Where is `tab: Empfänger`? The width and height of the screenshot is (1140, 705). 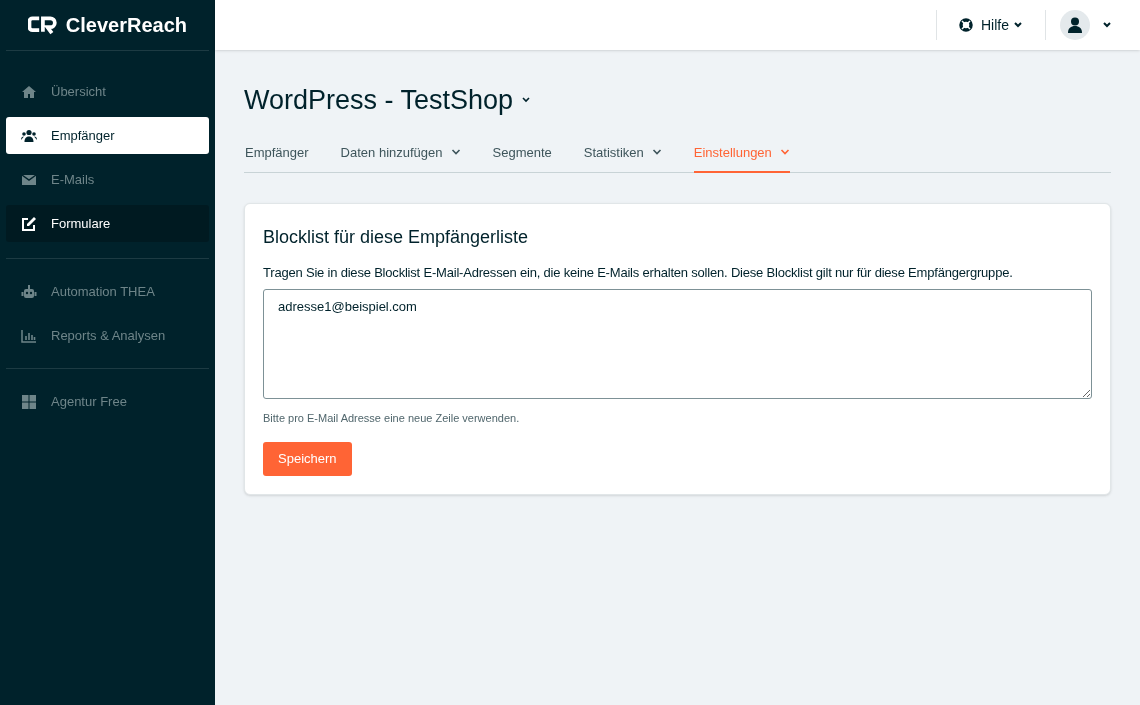 tab: Empfänger is located at coordinates (277, 157).